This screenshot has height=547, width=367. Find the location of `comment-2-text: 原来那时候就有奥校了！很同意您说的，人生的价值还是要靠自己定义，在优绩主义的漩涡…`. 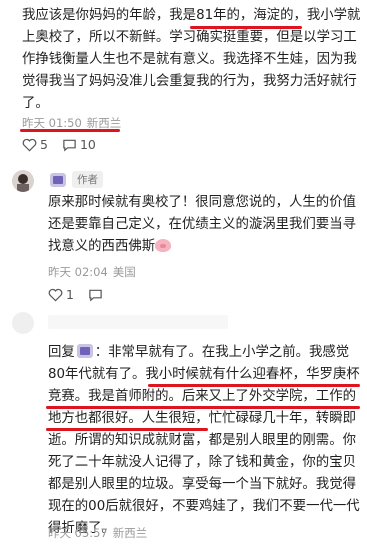

comment-2-text: 原来那时候就有奥校了！很同意您说的，人生的价值还是要靠自己定义，在优绩主义的漩涡… is located at coordinates (203, 225).